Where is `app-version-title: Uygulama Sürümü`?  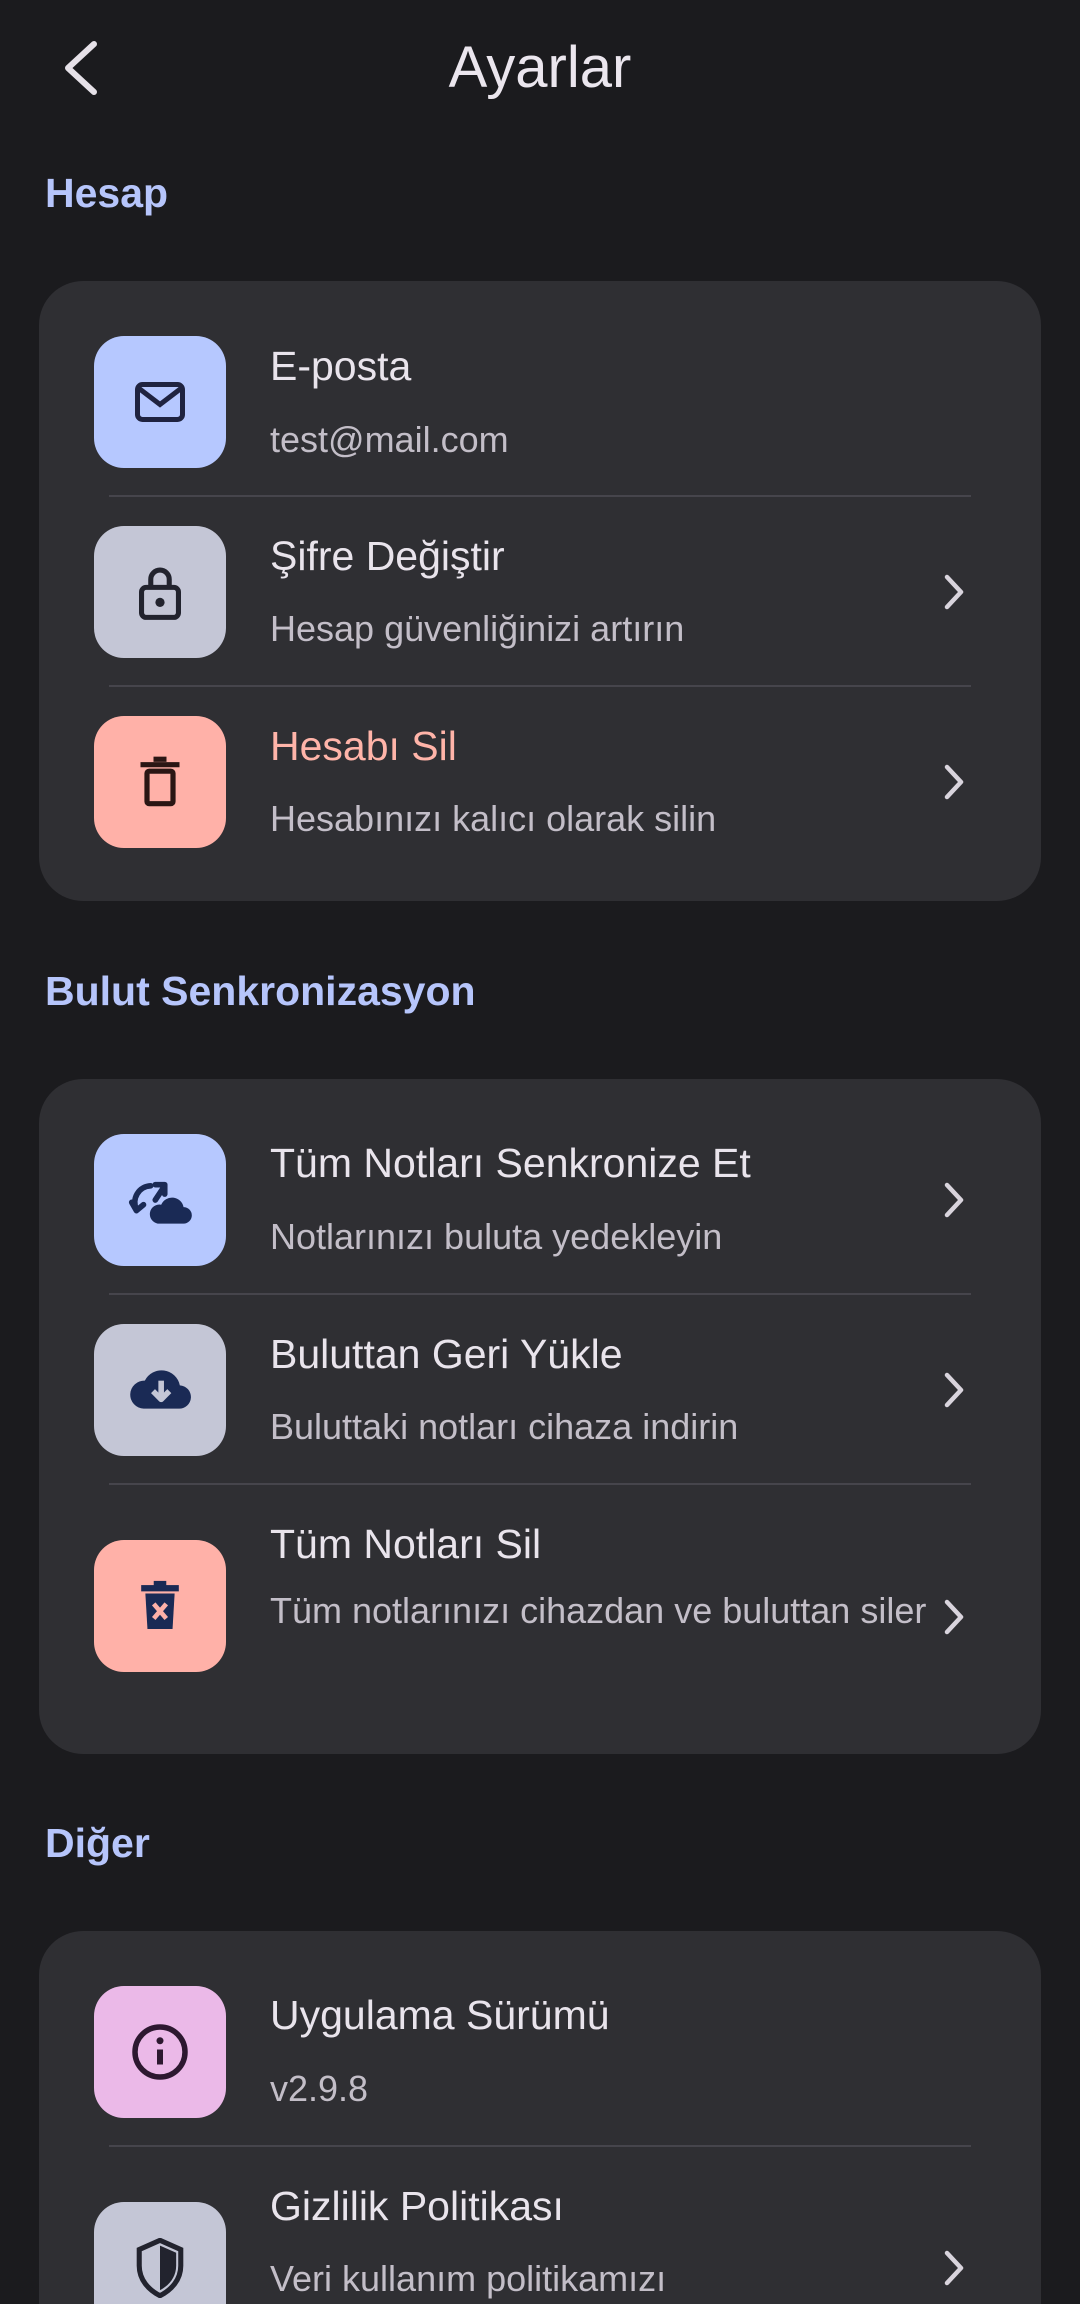
app-version-title: Uygulama Sürümü is located at coordinates (440, 2015).